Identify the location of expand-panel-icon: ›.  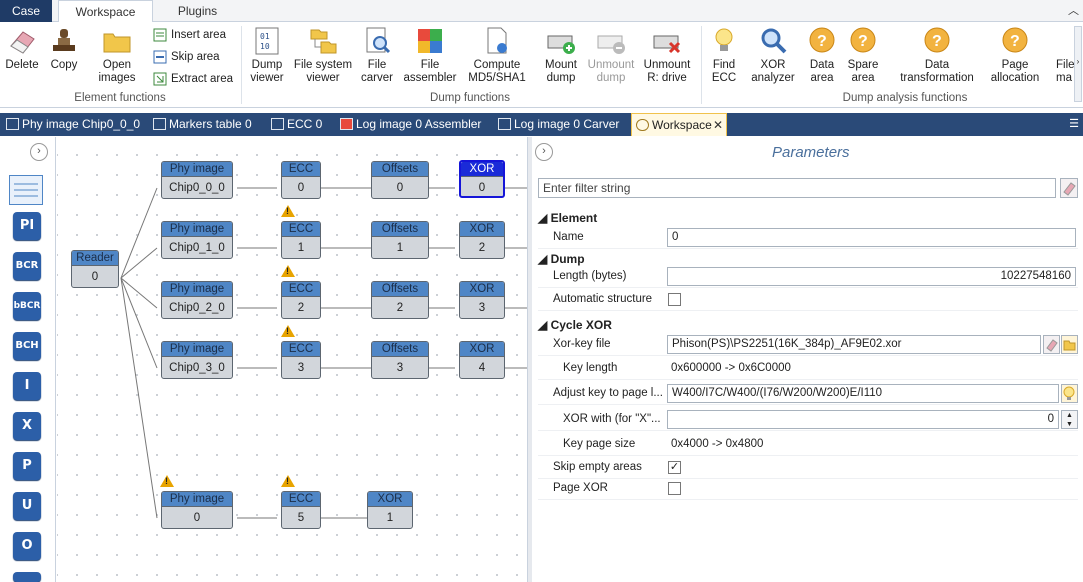
(544, 152).